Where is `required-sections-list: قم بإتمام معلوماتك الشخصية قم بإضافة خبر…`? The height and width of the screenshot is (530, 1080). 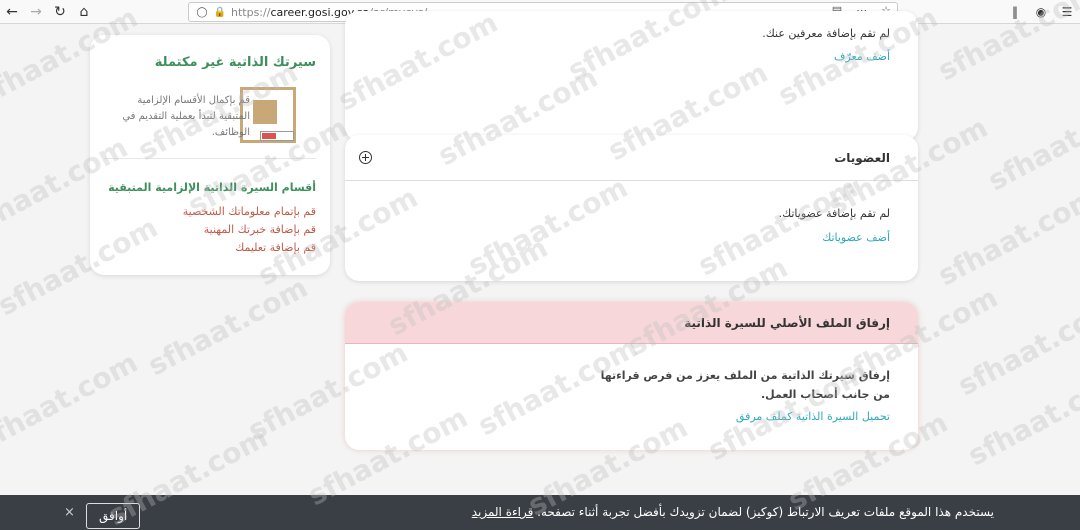 required-sections-list: قم بإتمام معلوماتك الشخصية قم بإضافة خبر… is located at coordinates (249, 230).